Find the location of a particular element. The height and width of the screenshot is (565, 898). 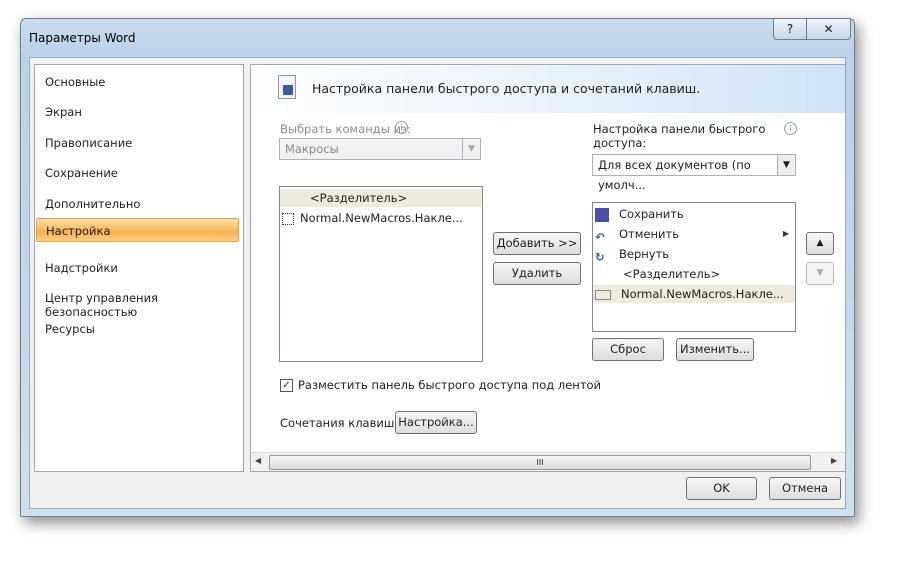

list-item-label: Отменить is located at coordinates (649, 234).